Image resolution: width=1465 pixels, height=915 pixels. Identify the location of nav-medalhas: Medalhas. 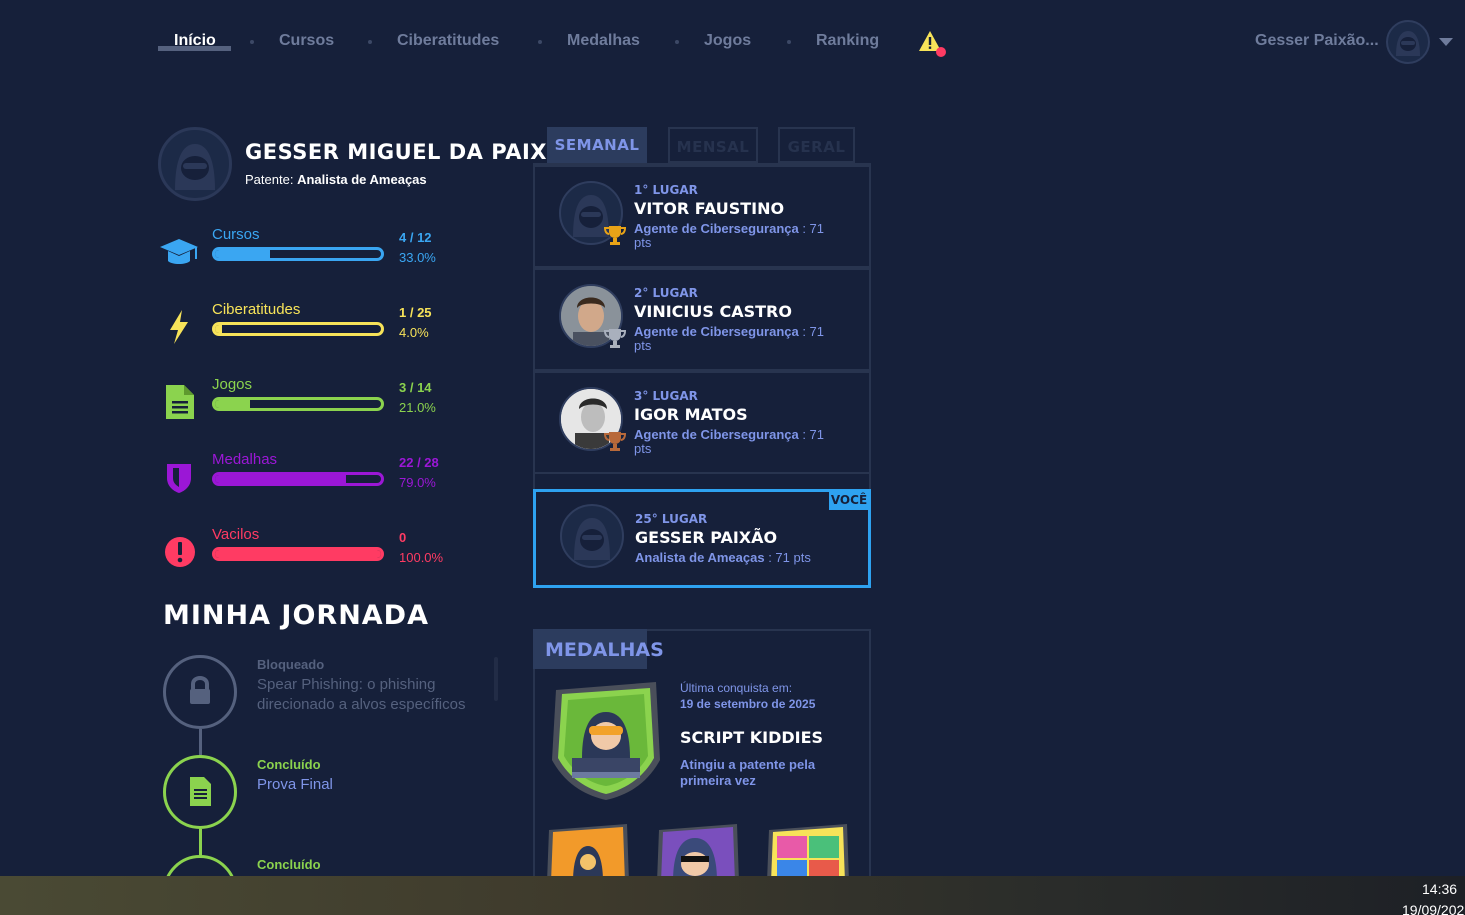
(603, 41).